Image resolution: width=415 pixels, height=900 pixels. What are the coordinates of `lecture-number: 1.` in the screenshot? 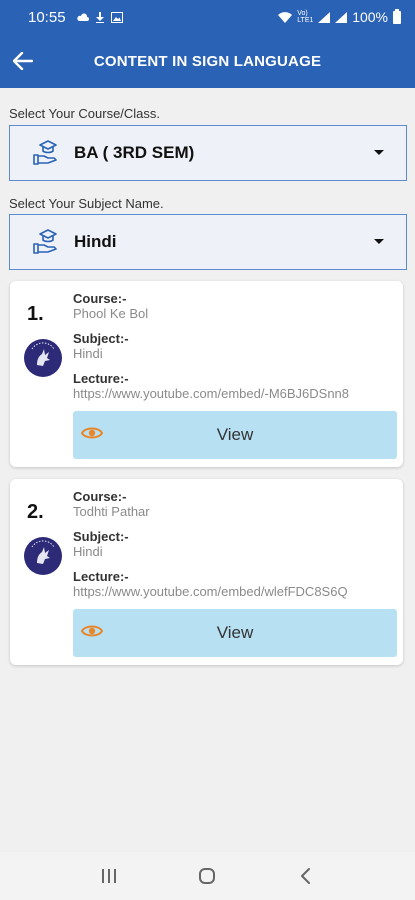 It's located at (35, 314).